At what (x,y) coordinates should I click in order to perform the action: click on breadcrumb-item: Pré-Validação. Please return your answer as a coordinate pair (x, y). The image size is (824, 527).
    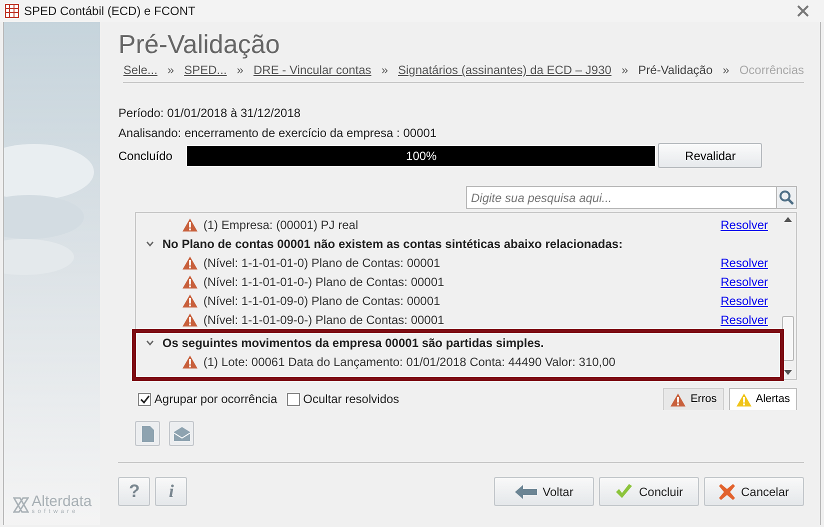
    Looking at the image, I should click on (675, 70).